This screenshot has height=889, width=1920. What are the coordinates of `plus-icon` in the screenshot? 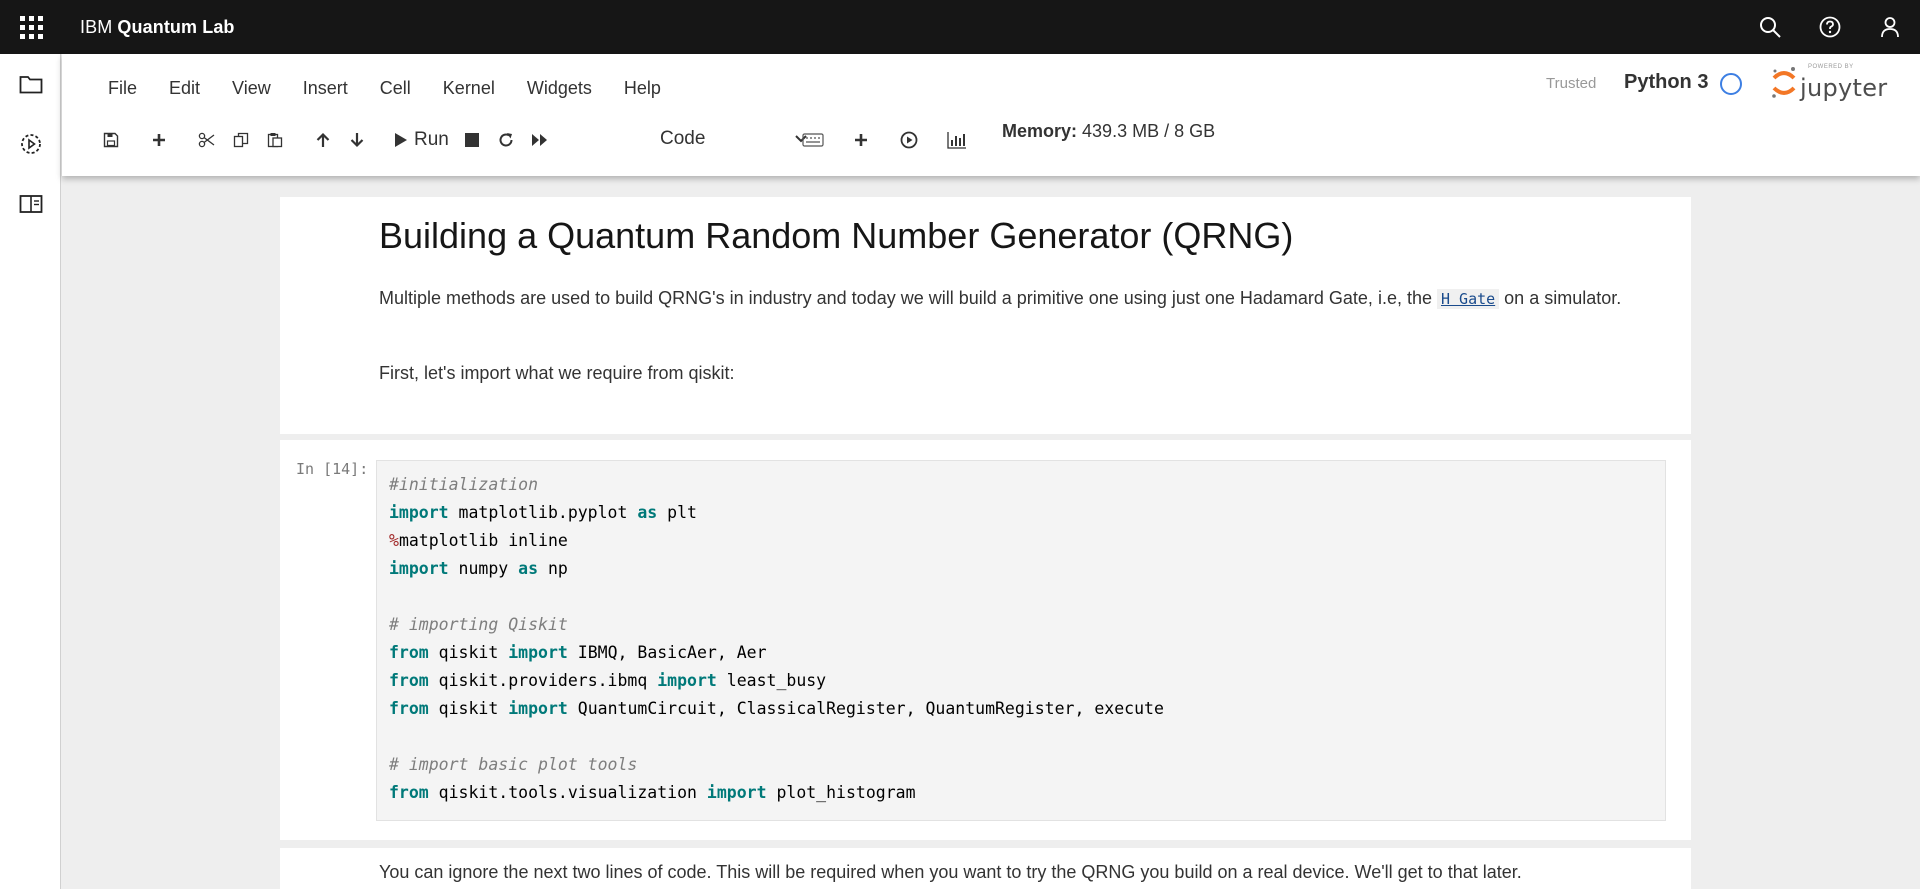 It's located at (861, 140).